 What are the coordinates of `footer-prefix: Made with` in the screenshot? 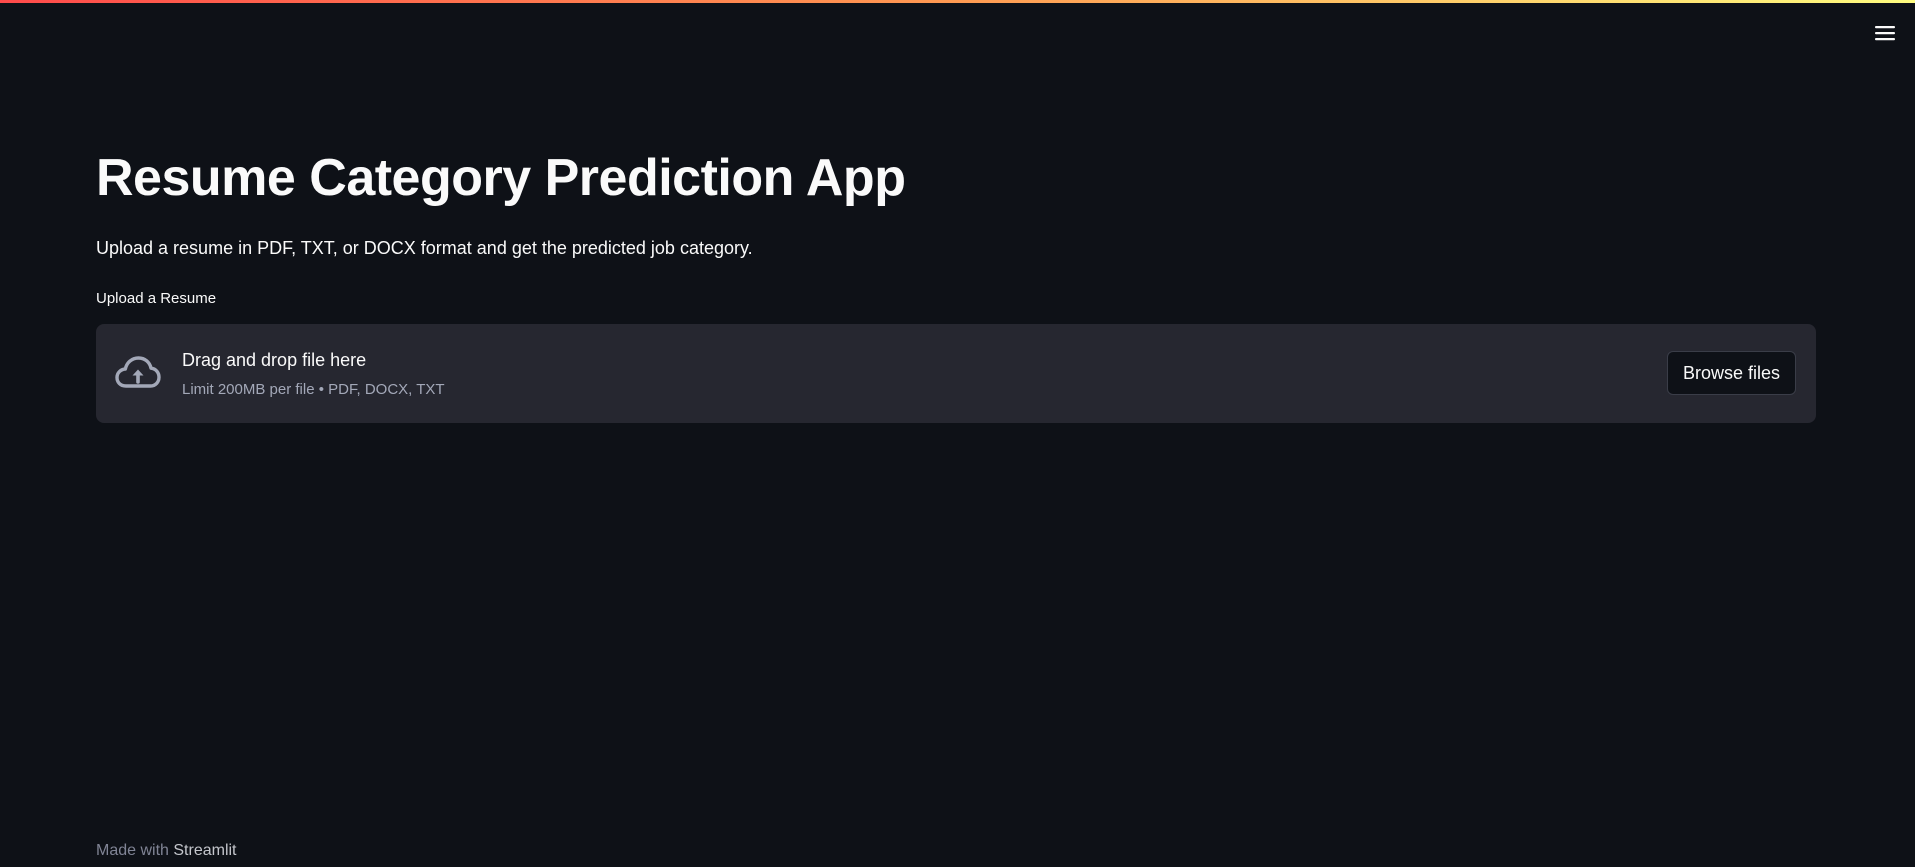 It's located at (132, 850).